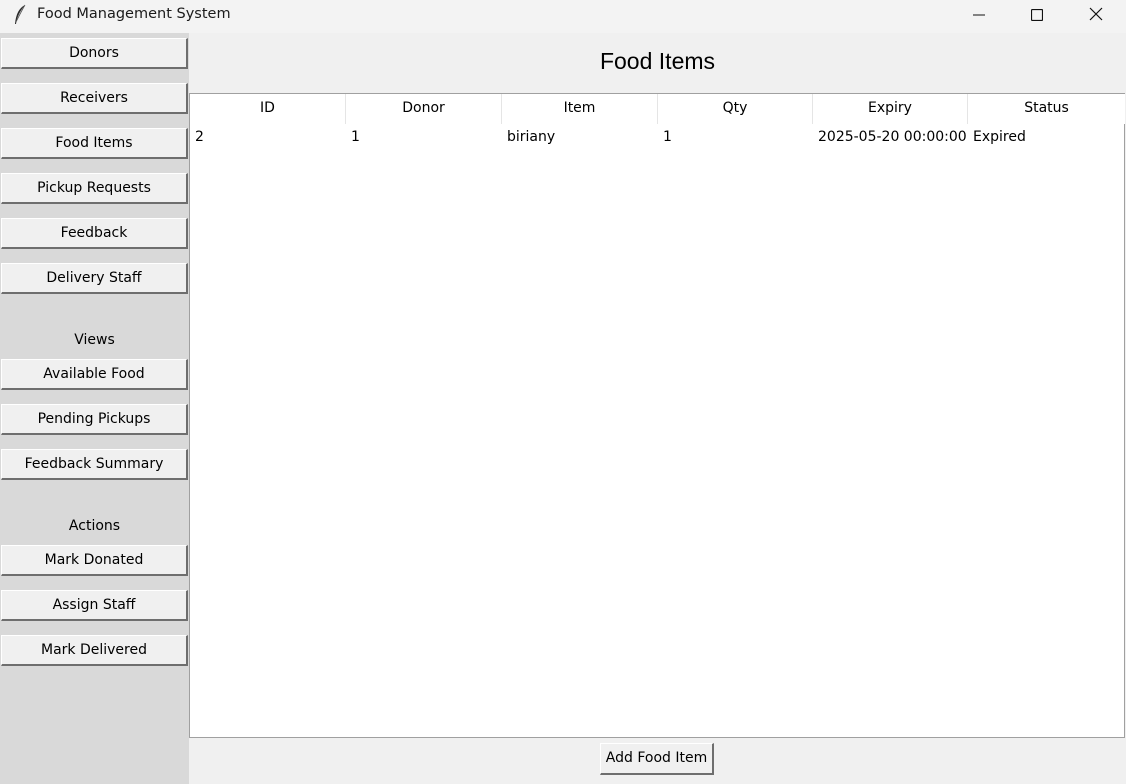 This screenshot has height=784, width=1126. Describe the element at coordinates (424, 109) in the screenshot. I see `column-header-donor: Donor` at that location.